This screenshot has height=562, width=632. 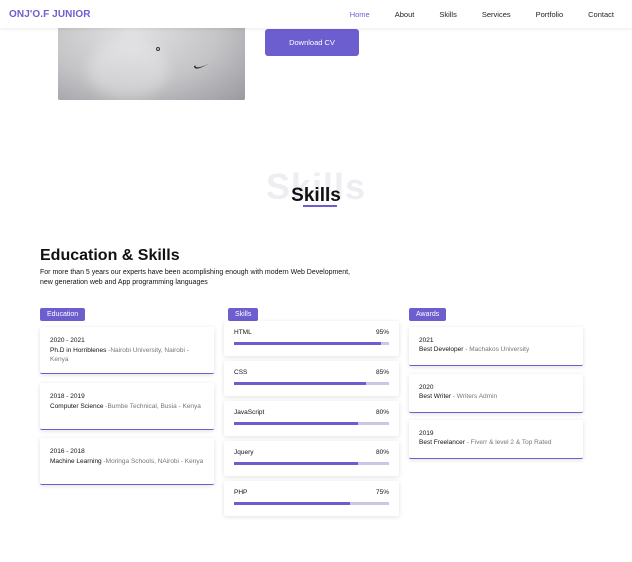 What do you see at coordinates (426, 340) in the screenshot?
I see `award-year: 2021` at bounding box center [426, 340].